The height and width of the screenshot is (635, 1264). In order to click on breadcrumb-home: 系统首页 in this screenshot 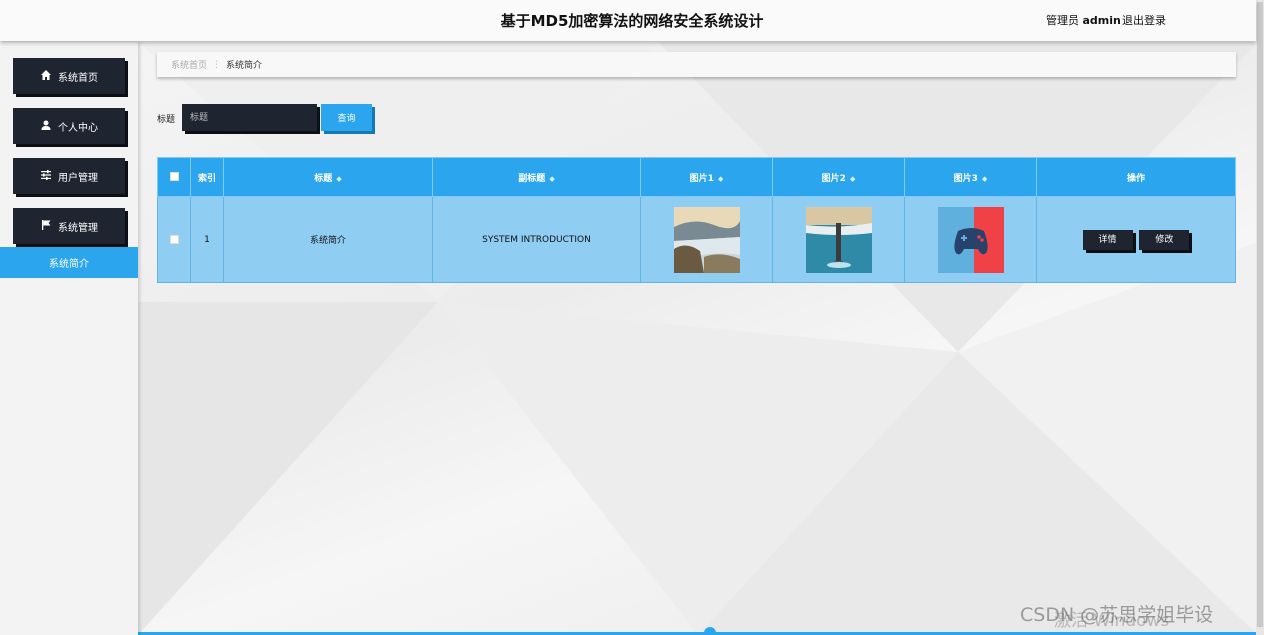, I will do `click(189, 64)`.